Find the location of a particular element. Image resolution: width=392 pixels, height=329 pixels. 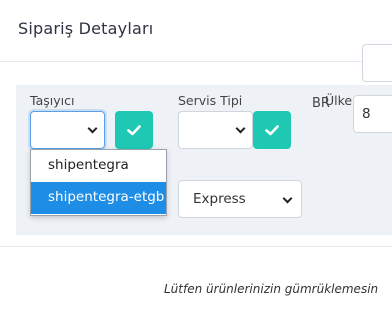

carrier-option-shipentegra: shipentegra is located at coordinates (98, 166).